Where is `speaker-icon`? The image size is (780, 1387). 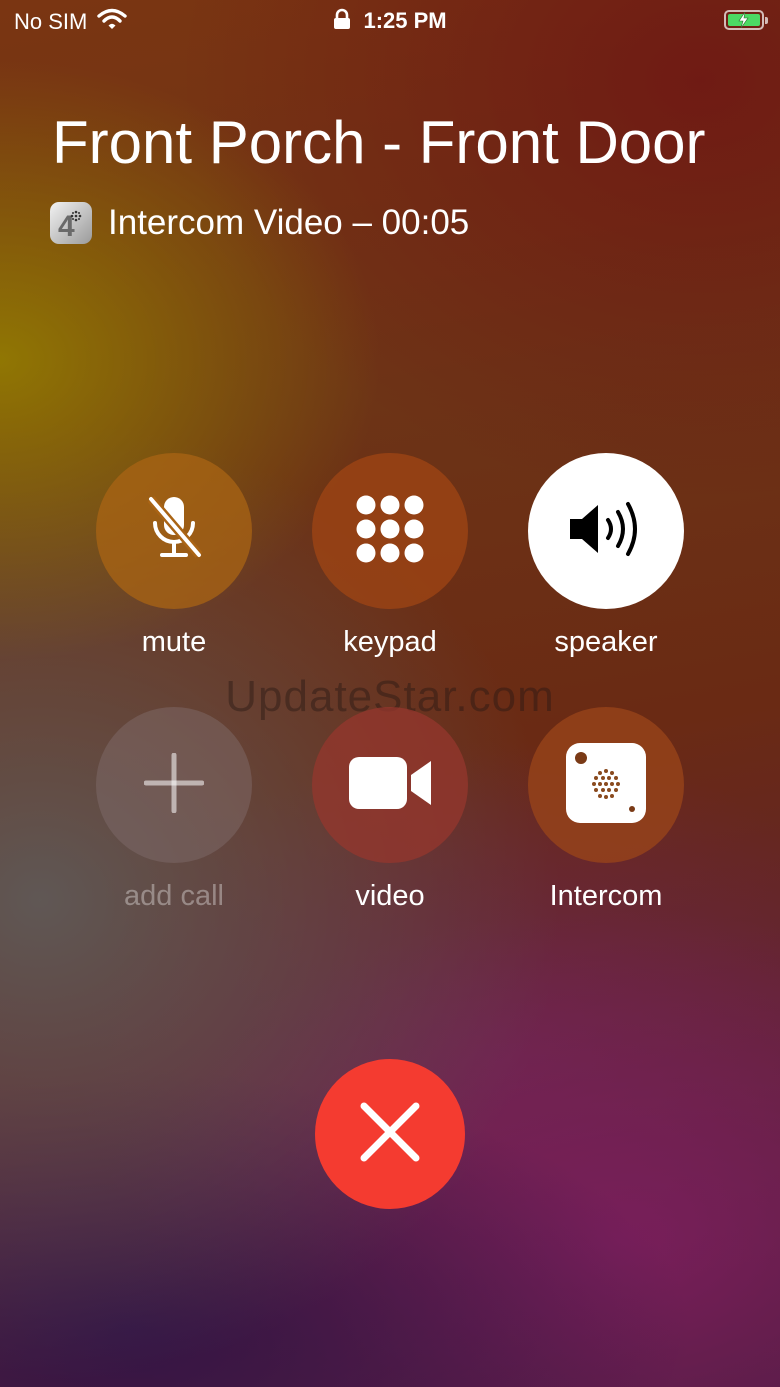 speaker-icon is located at coordinates (606, 531).